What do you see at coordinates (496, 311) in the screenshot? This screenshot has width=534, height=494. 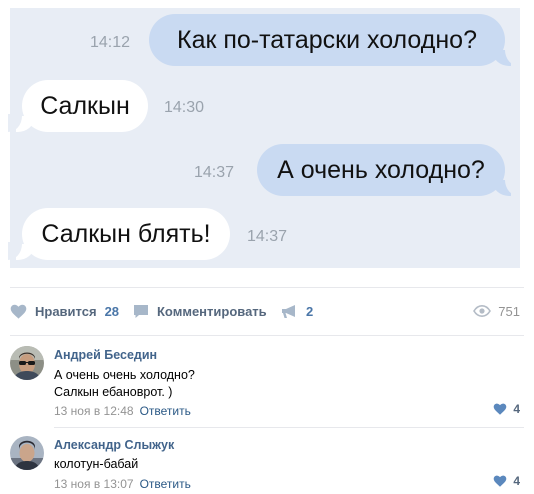 I see `views-counter: 751` at bounding box center [496, 311].